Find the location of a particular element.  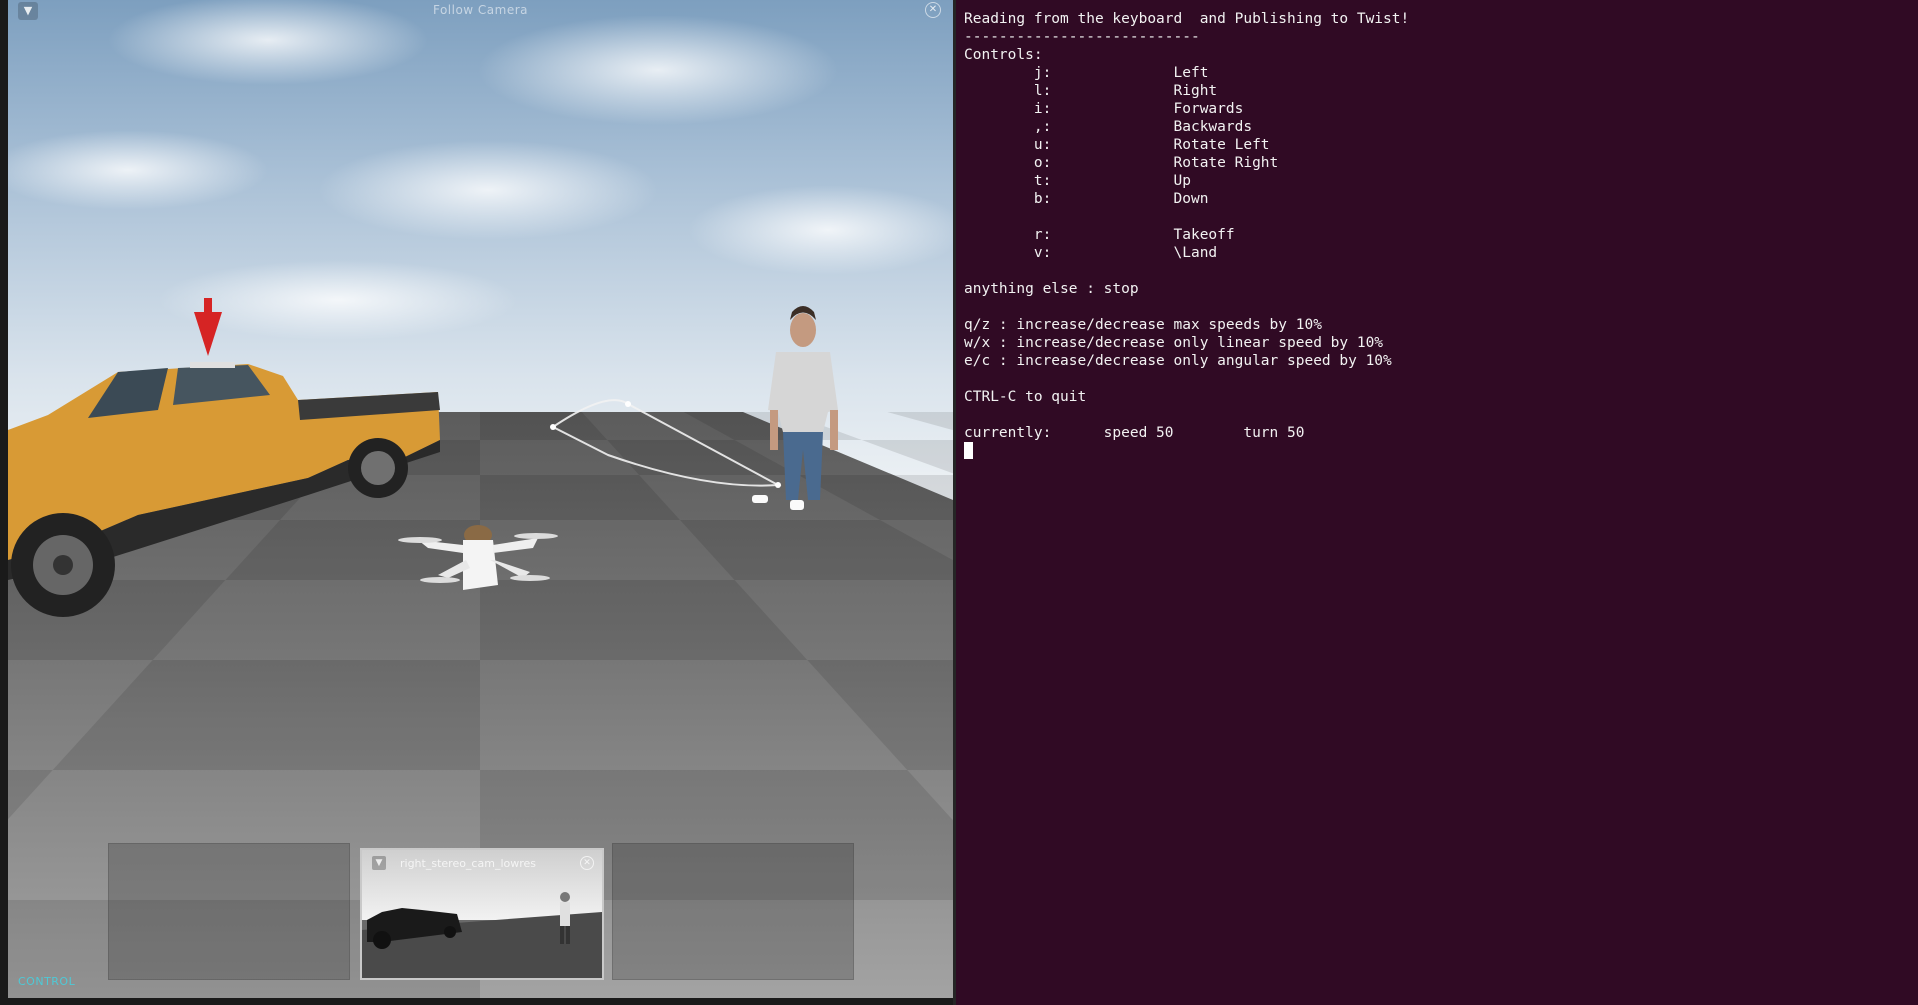

text-cursor is located at coordinates (968, 450).